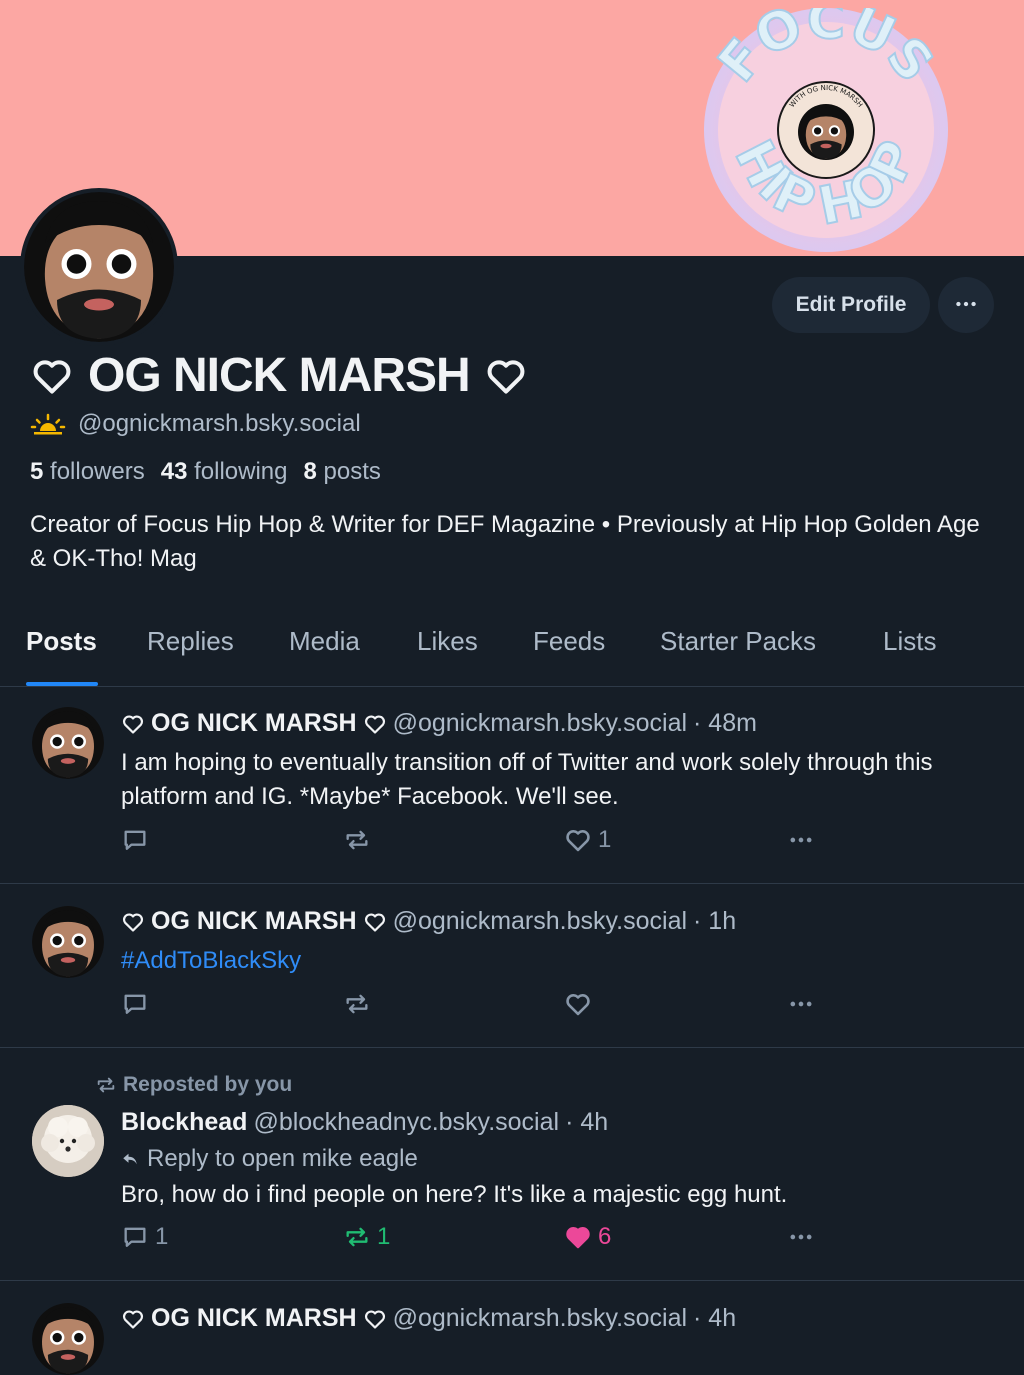 The width and height of the screenshot is (1024, 1375). I want to click on reposted-by-indicator: Reposted by you, so click(193, 1085).